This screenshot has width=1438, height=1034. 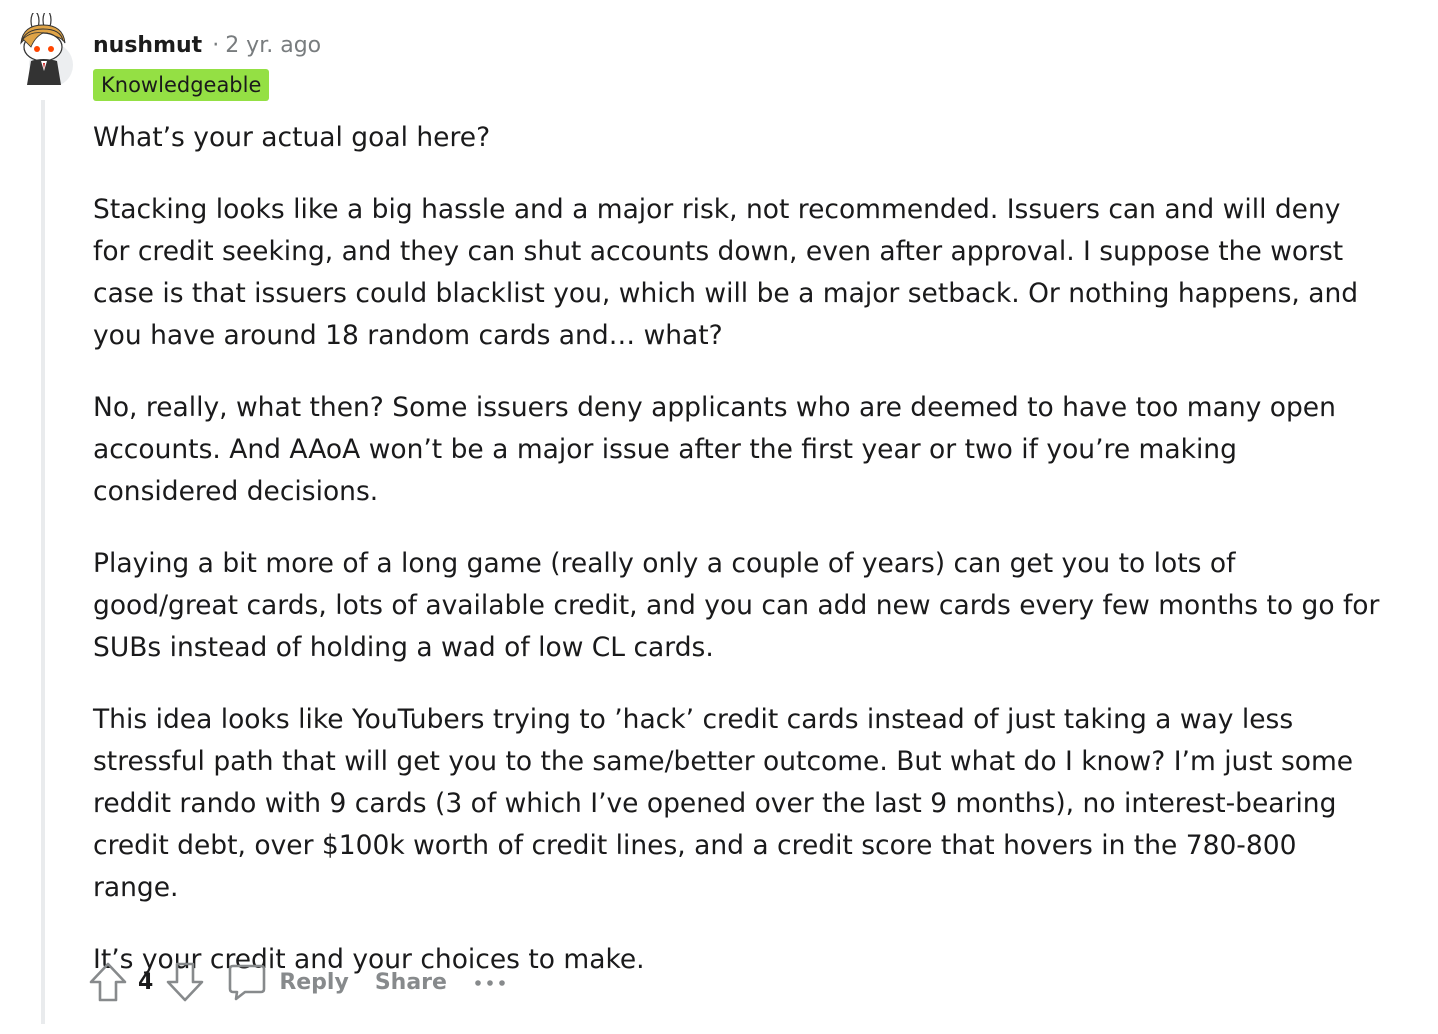 What do you see at coordinates (247, 982) in the screenshot?
I see `comment-bubble-icon` at bounding box center [247, 982].